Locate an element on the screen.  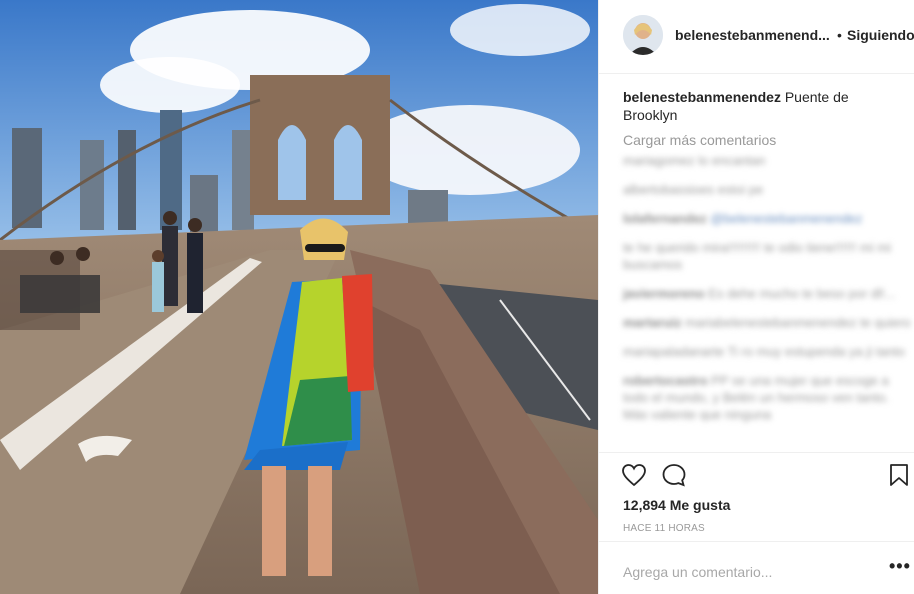
comment-item: albertobassioes estoi pe is located at coordinates (693, 189).